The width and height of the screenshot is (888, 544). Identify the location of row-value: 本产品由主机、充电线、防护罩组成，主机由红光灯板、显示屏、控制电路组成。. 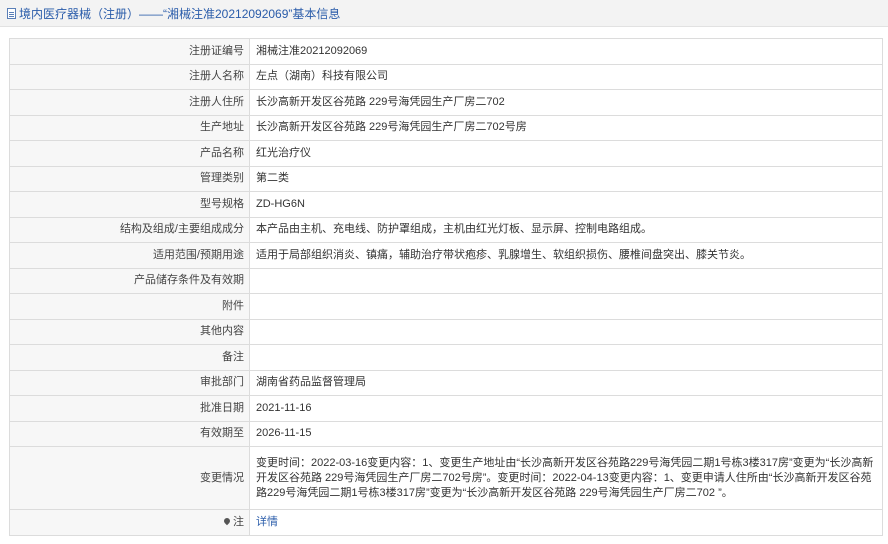
(566, 229).